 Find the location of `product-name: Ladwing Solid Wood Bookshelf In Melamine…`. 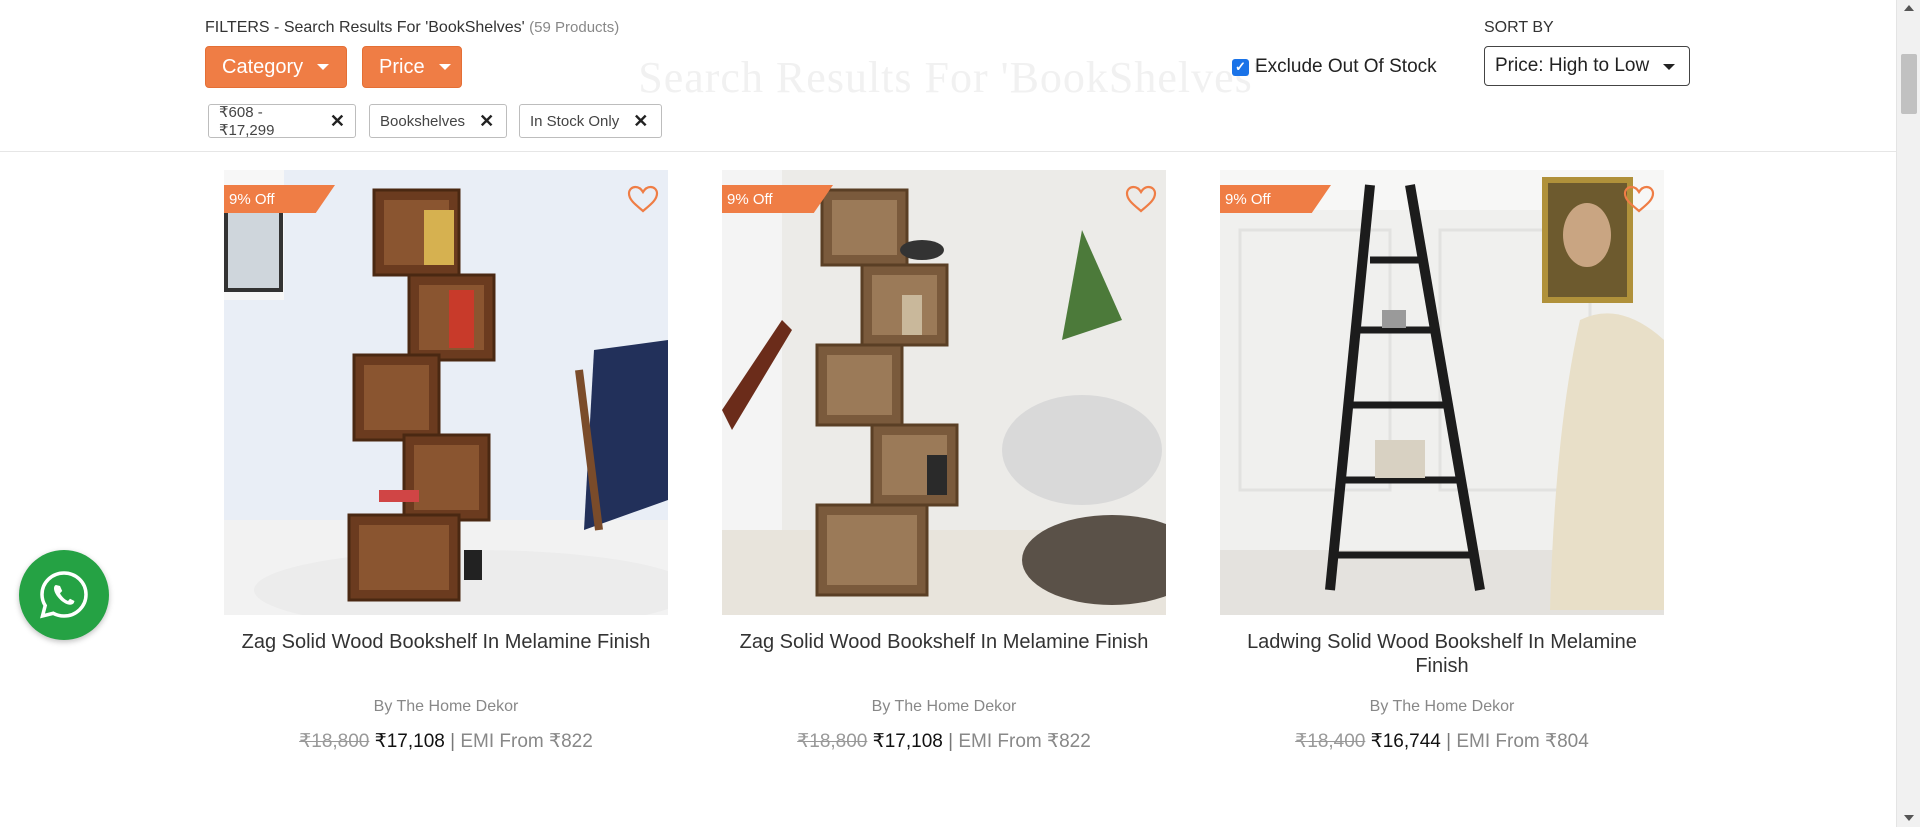

product-name: Ladwing Solid Wood Bookshelf In Melamine… is located at coordinates (1442, 654).